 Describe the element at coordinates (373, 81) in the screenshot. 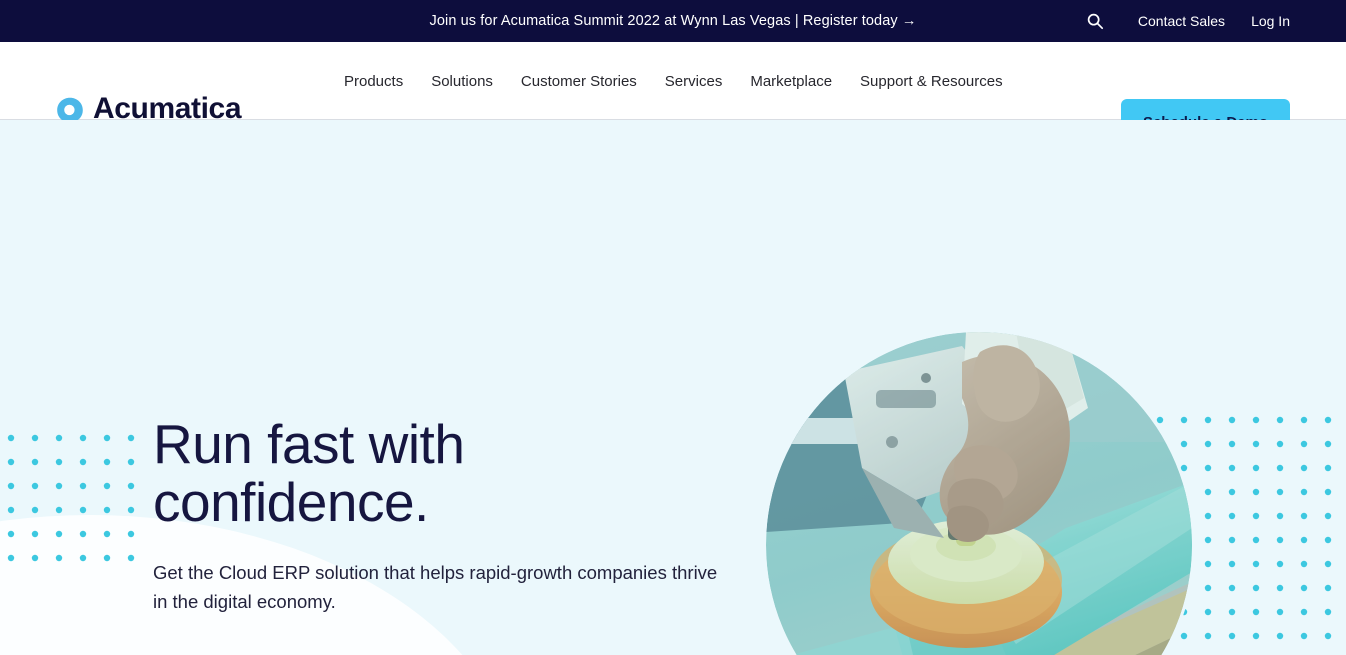

I see `nav-item-products: Products` at that location.